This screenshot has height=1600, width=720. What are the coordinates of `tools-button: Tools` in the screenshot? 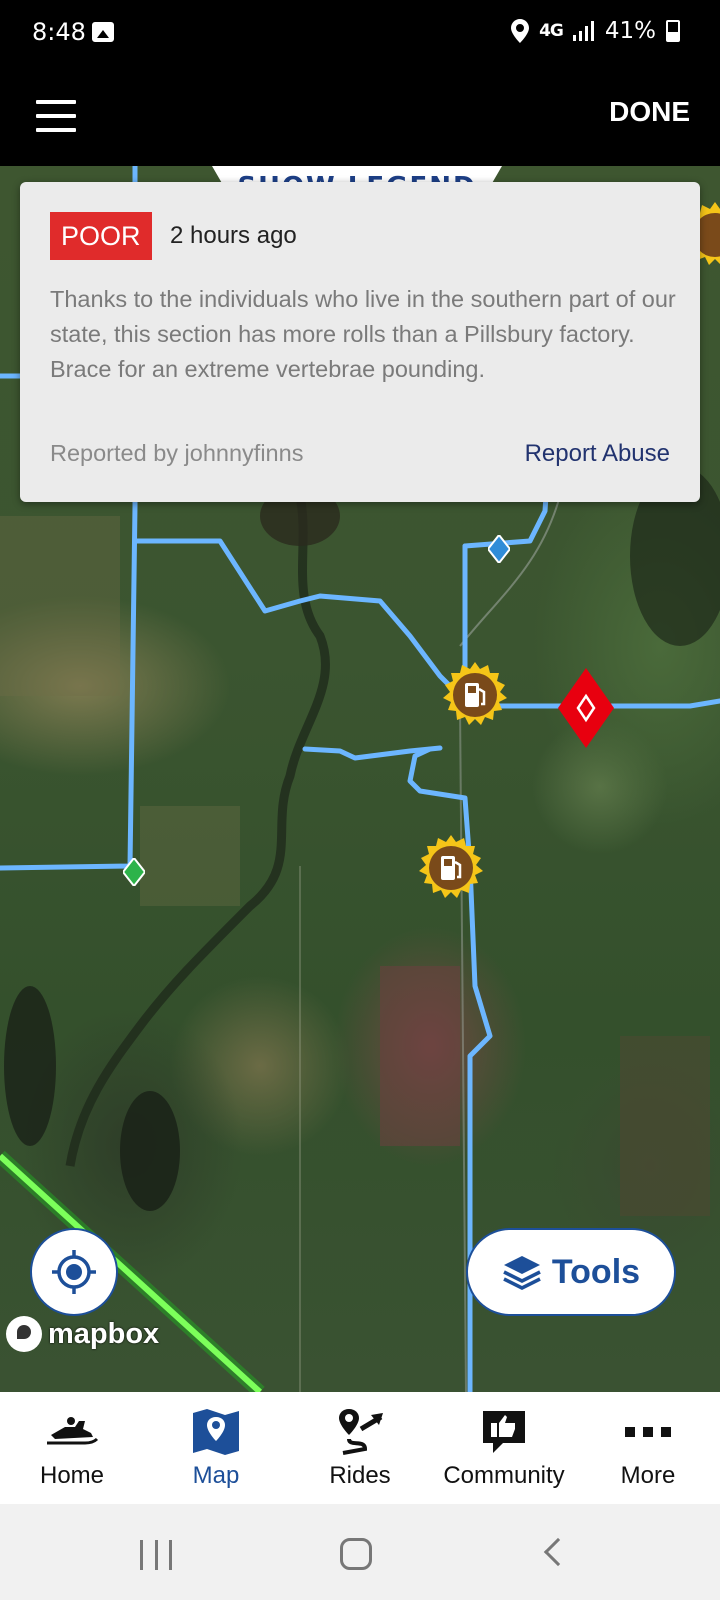 It's located at (571, 1272).